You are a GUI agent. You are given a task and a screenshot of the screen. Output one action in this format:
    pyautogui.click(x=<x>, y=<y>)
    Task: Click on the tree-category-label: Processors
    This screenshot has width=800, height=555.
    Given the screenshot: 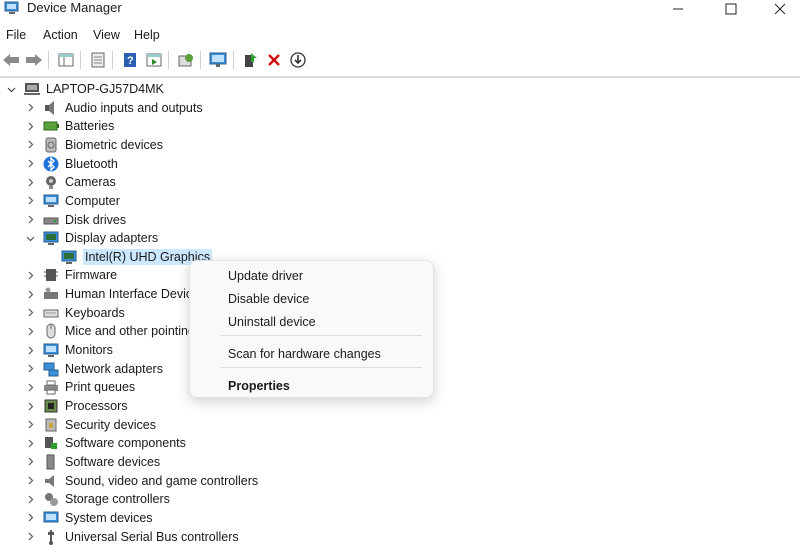 What is the action you would take?
    pyautogui.click(x=96, y=406)
    